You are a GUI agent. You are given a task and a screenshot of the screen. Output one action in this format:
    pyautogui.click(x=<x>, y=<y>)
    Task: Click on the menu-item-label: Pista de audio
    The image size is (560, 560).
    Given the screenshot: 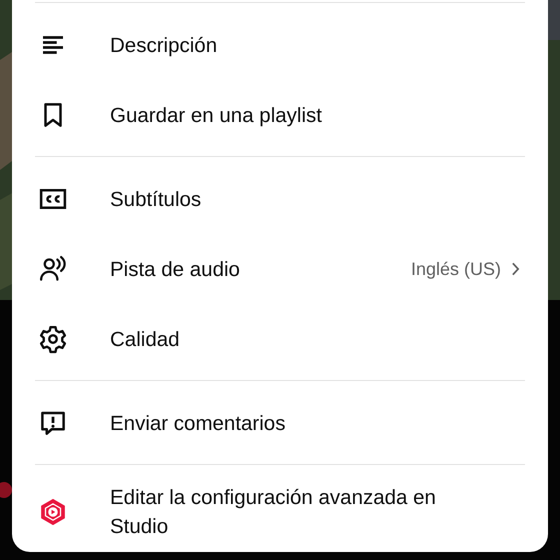 What is the action you would take?
    pyautogui.click(x=175, y=269)
    